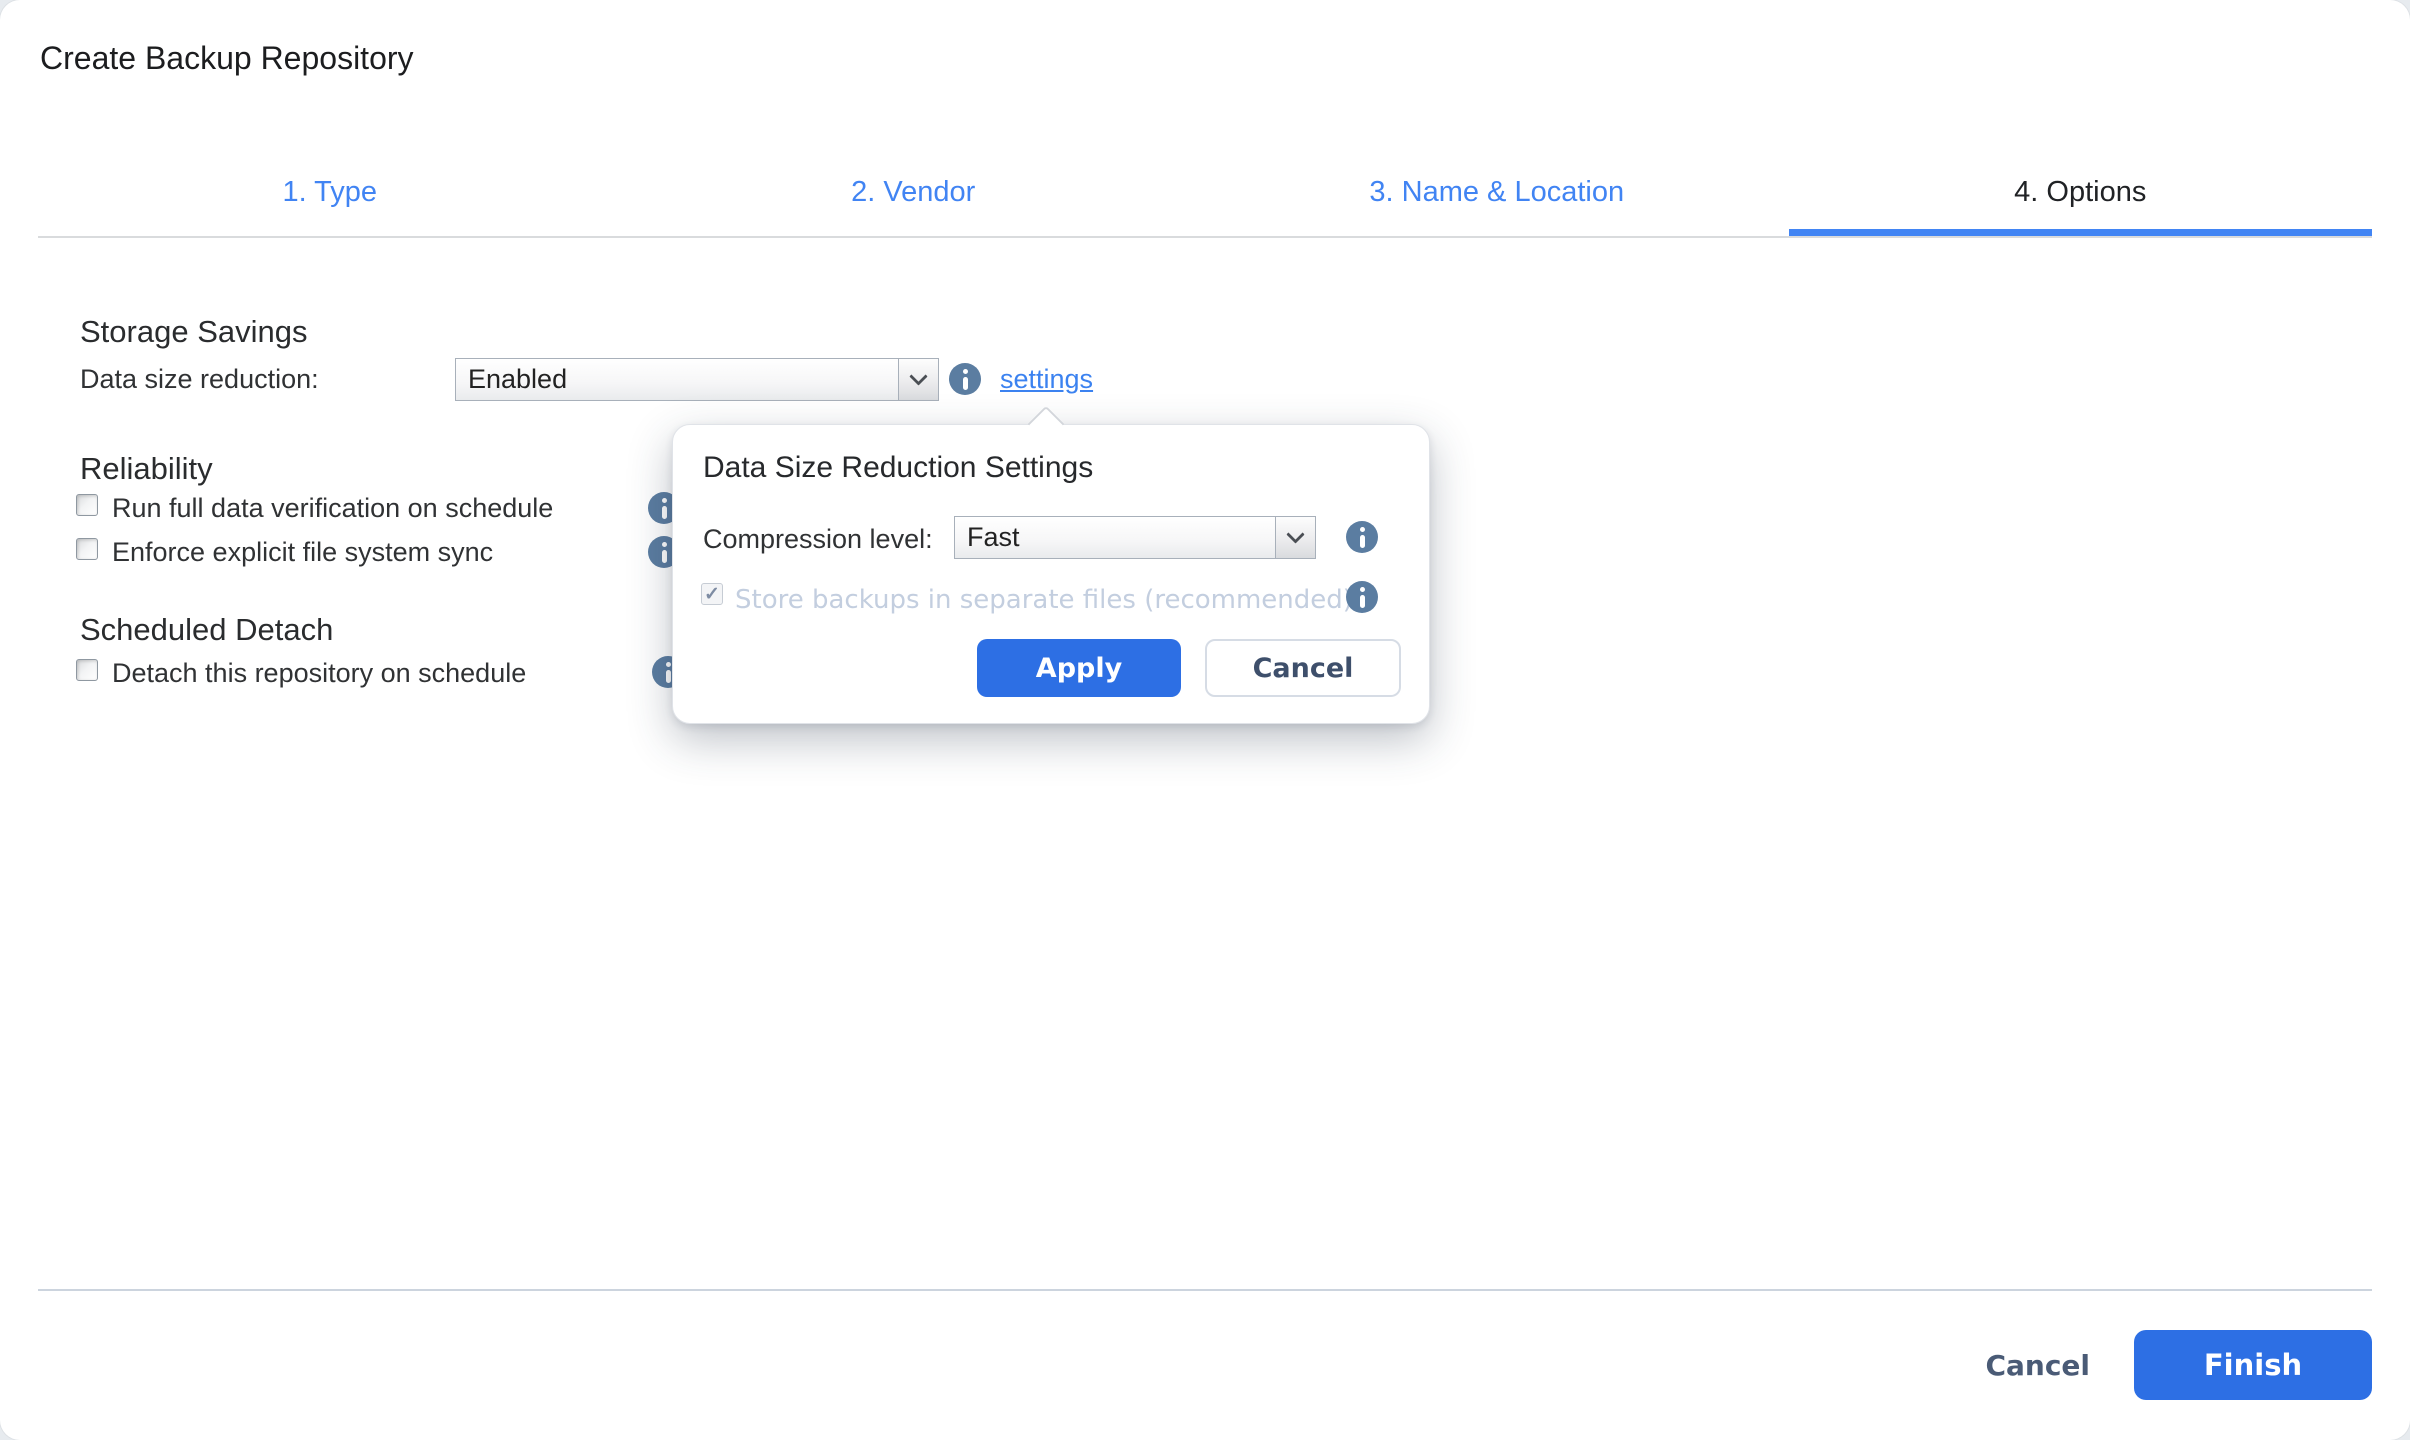 This screenshot has height=1440, width=2410. I want to click on compression-level-label: Compression level:, so click(818, 539).